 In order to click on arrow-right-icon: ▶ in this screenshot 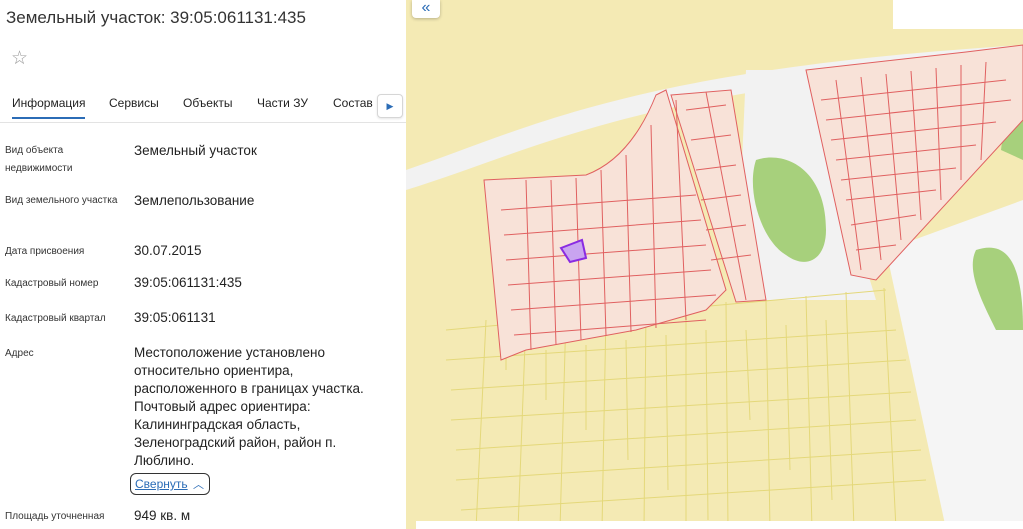, I will do `click(390, 106)`.